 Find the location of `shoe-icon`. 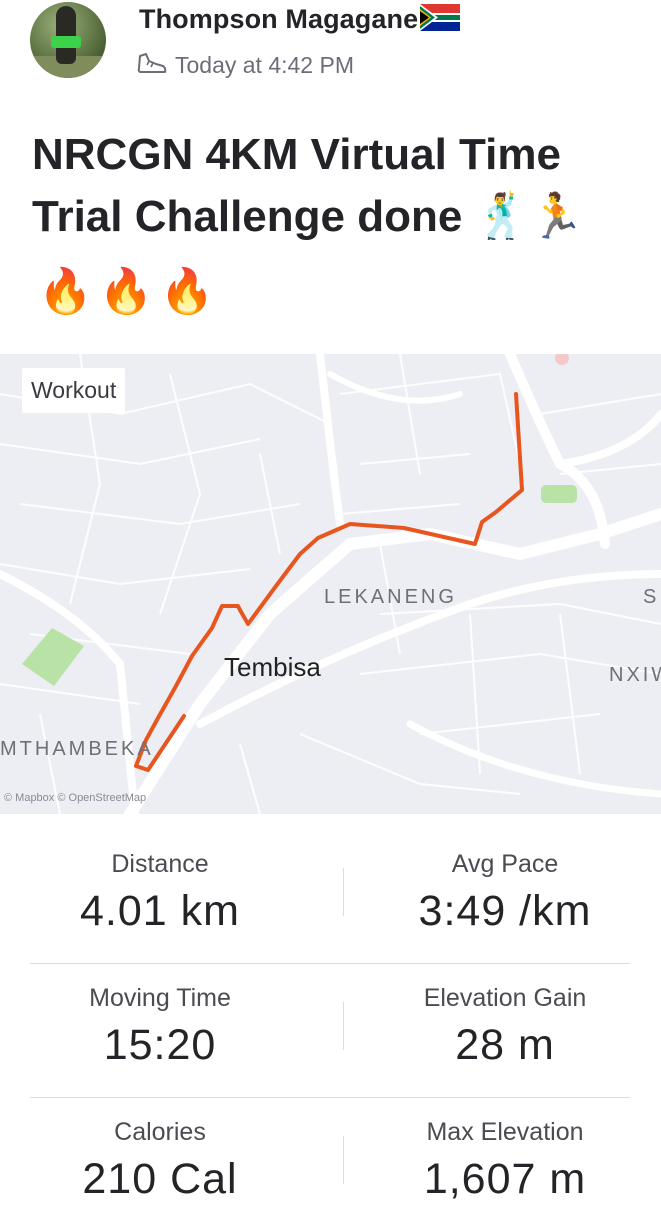

shoe-icon is located at coordinates (152, 67).